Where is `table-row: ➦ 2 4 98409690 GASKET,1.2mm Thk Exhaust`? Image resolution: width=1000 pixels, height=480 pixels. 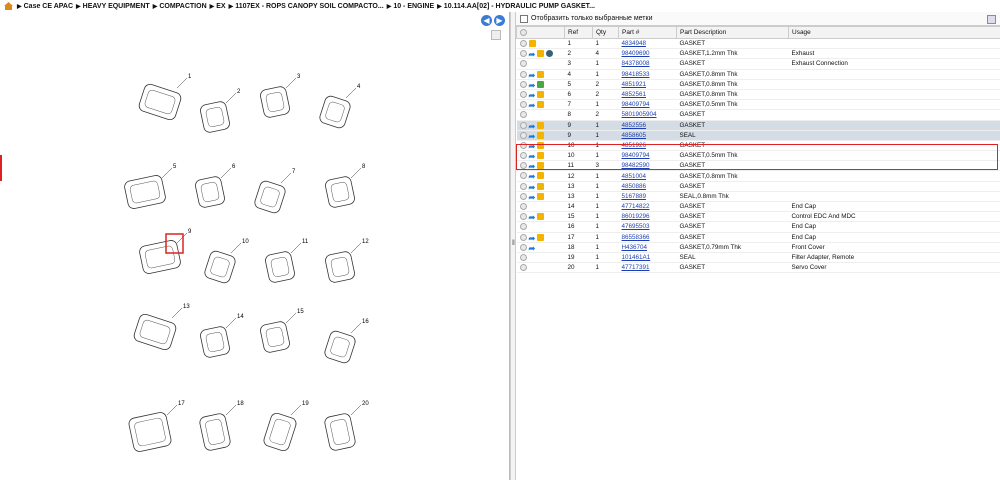 table-row: ➦ 2 4 98409690 GASKET,1.2mm Thk Exhaust is located at coordinates (758, 54).